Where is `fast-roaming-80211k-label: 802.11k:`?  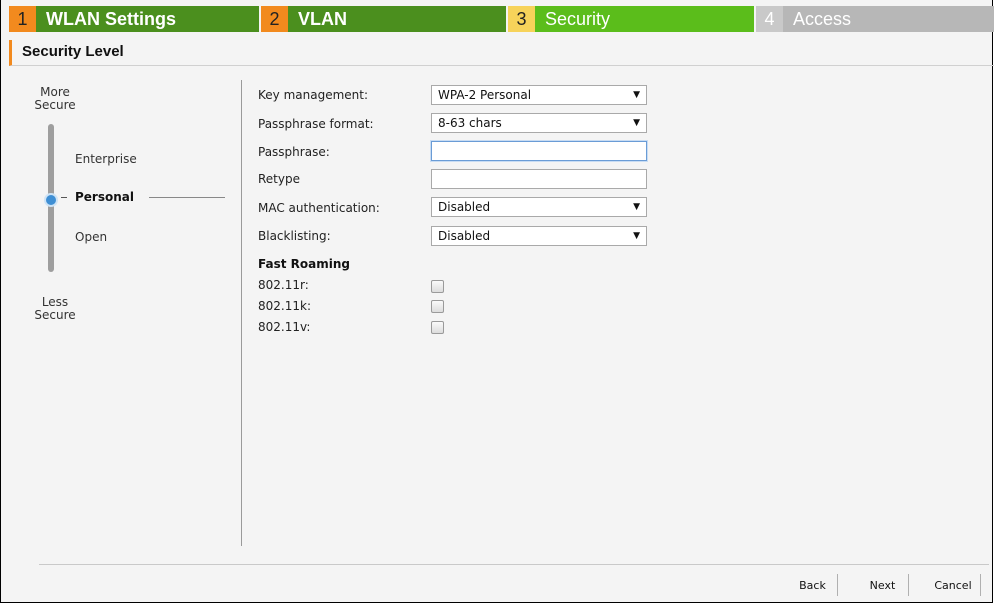 fast-roaming-80211k-label: 802.11k: is located at coordinates (284, 306).